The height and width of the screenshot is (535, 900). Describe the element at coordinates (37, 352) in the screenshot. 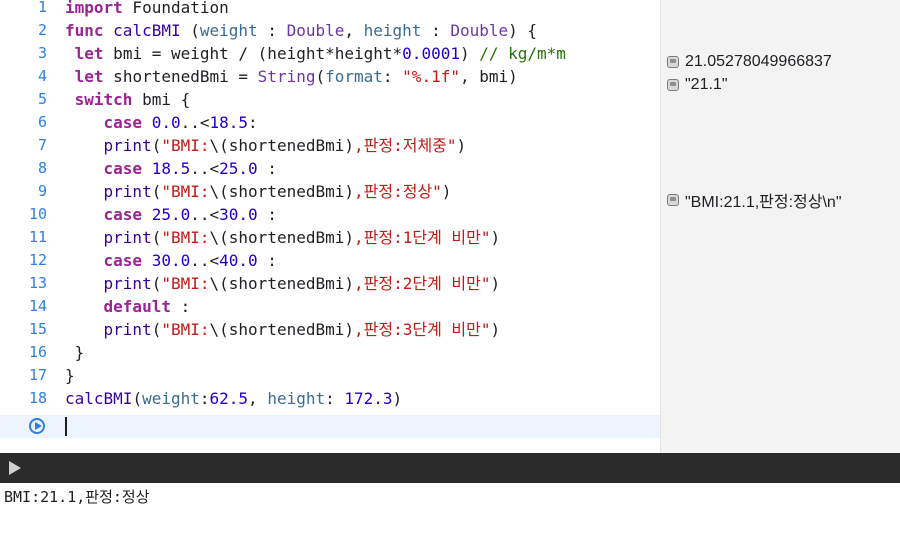

I see `line-number: 16` at that location.